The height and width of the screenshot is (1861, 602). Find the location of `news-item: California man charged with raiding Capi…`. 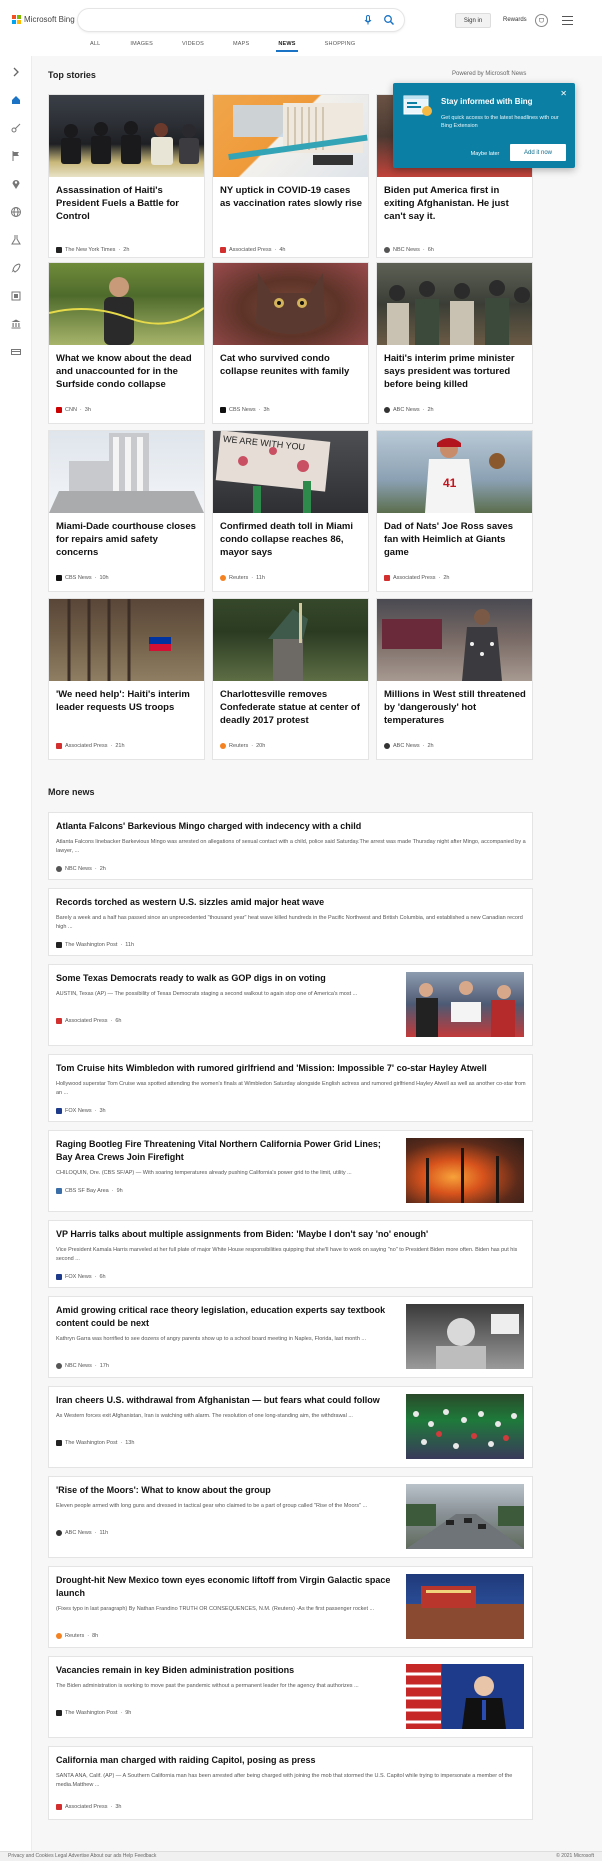

news-item: California man charged with raiding Capi… is located at coordinates (290, 1783).